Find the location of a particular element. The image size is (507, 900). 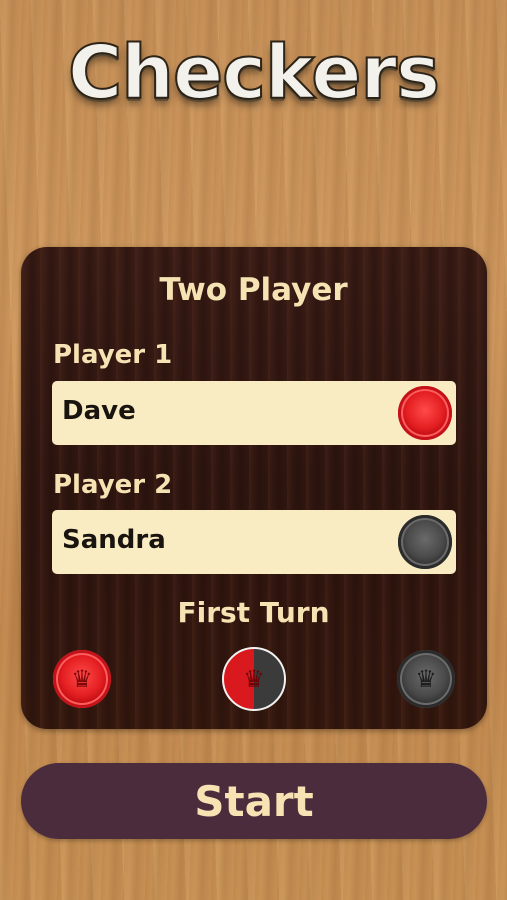

player2-field: Sandra is located at coordinates (254, 542).